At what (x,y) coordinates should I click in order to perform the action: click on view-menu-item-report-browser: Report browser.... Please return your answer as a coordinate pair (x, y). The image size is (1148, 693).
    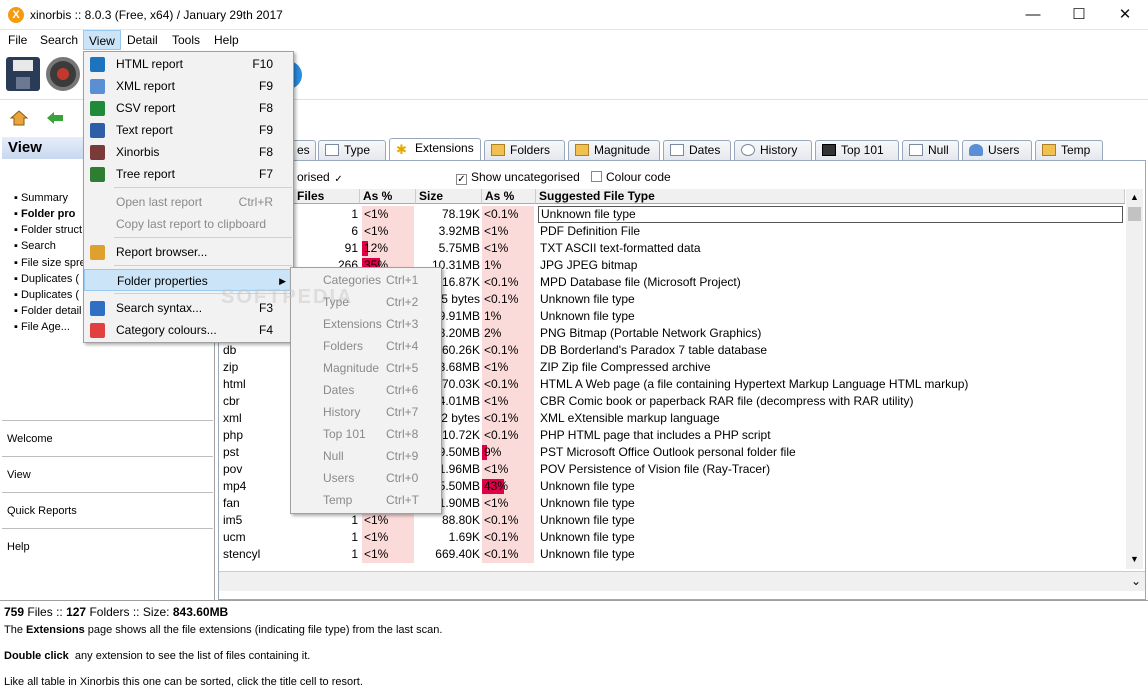
    Looking at the image, I should click on (188, 252).